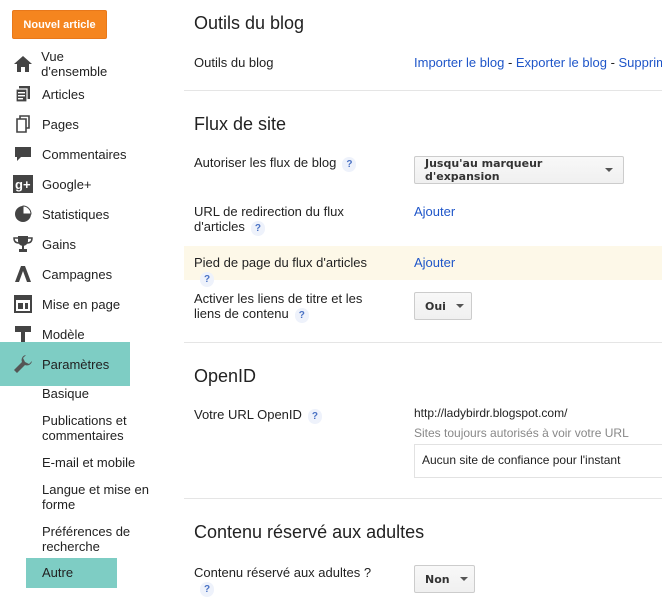  I want to click on section-title-openid: OpenID, so click(225, 376).